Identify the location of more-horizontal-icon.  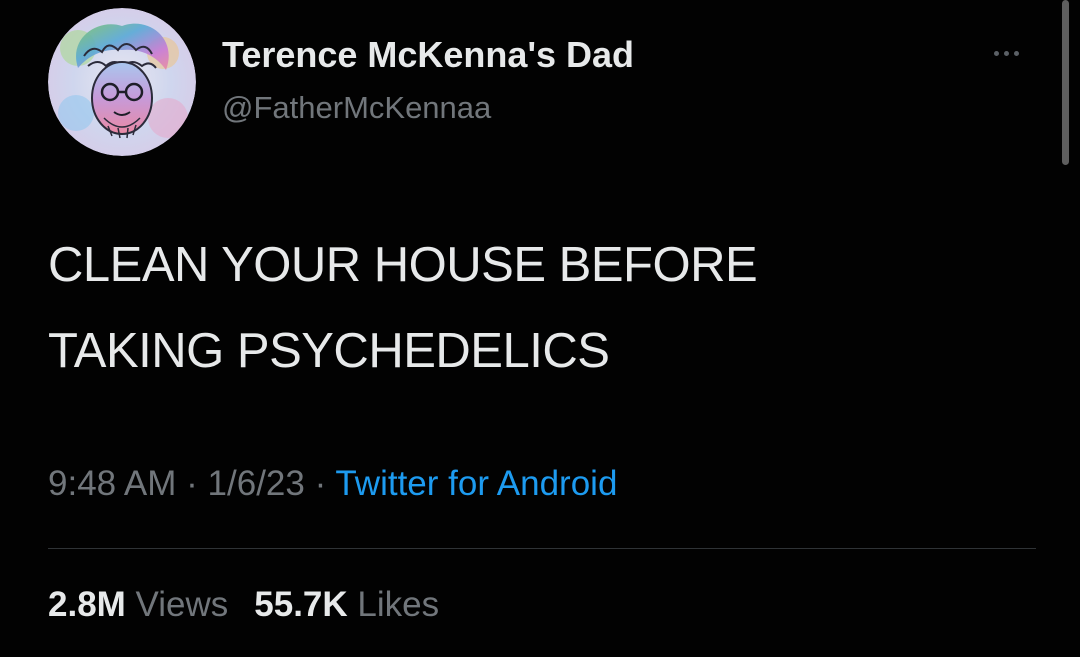
(1006, 53).